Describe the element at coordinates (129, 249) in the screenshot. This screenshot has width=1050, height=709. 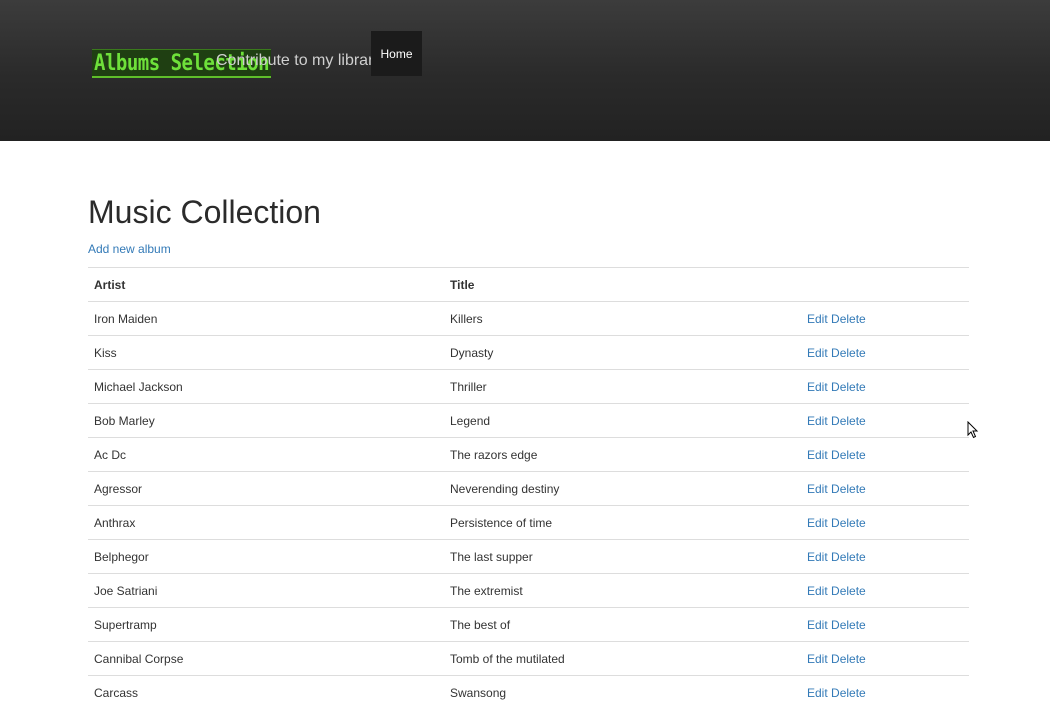
I see `add-new-album-link: Add new album` at that location.